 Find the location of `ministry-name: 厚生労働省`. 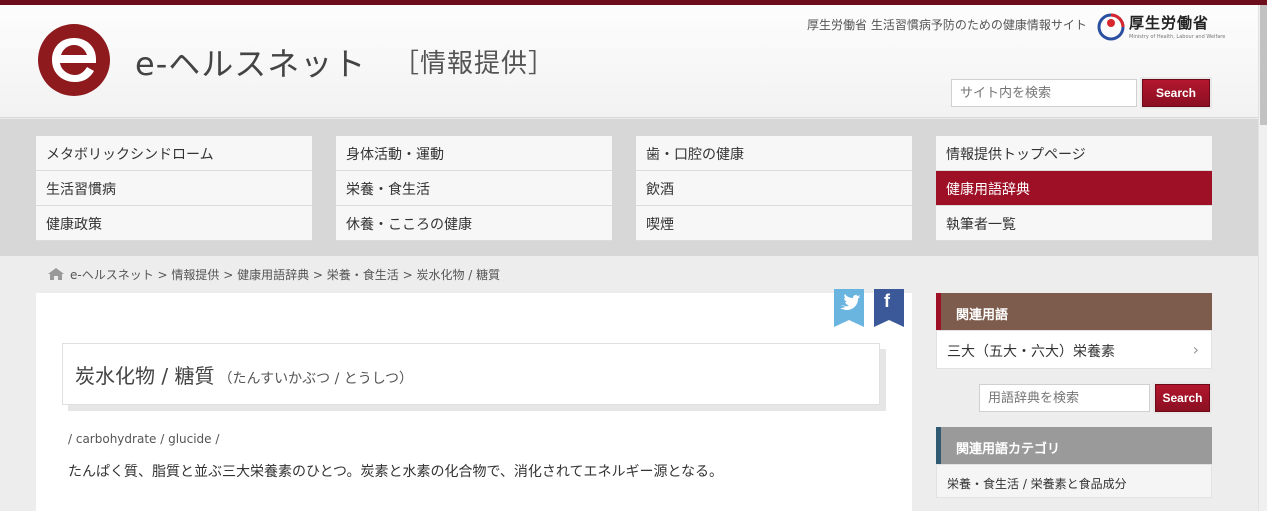

ministry-name: 厚生労働省 is located at coordinates (1169, 23).